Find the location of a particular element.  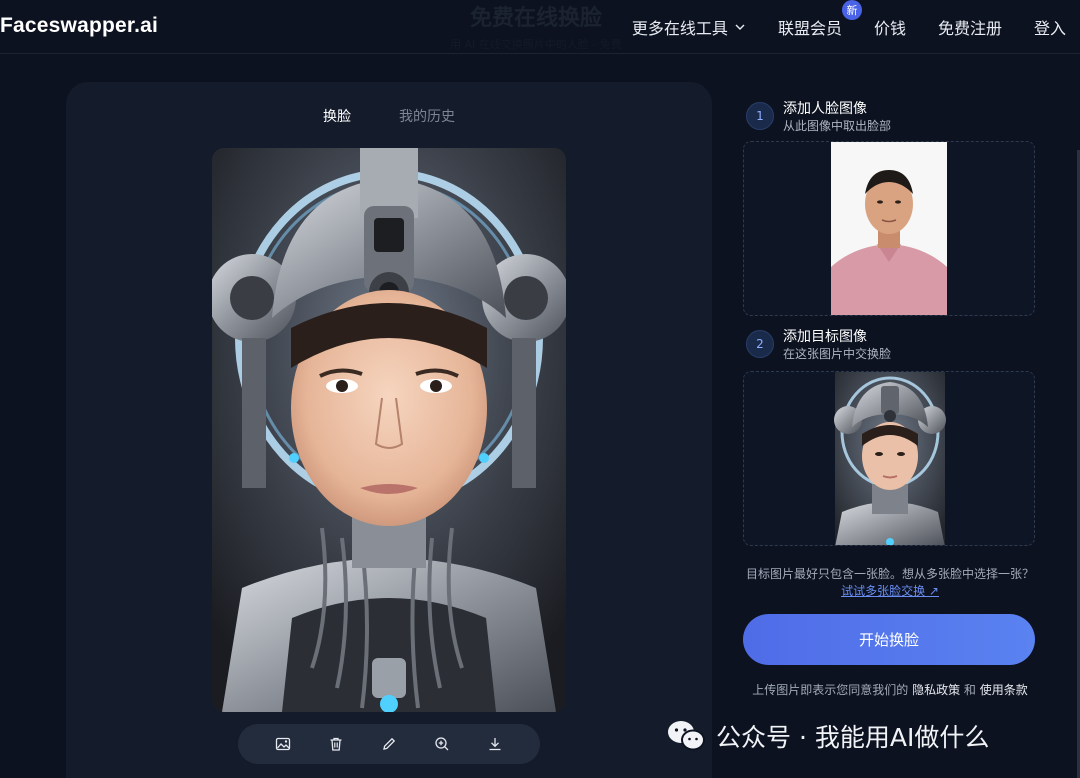

step-2: 2 添加目标图像 在这张图片中交换脸 is located at coordinates (818, 345).